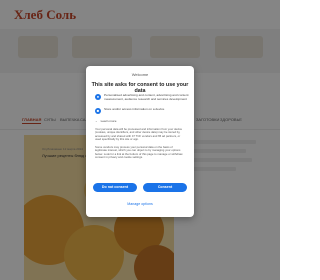 The image size is (320, 280). Describe the element at coordinates (115, 187) in the screenshot. I see `do-not-consent-button: Do not consent` at that location.